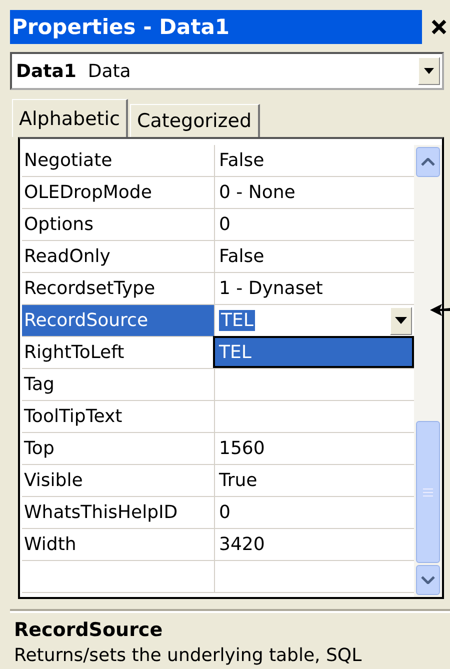 This screenshot has height=669, width=450. I want to click on property-name: Tag, so click(118, 384).